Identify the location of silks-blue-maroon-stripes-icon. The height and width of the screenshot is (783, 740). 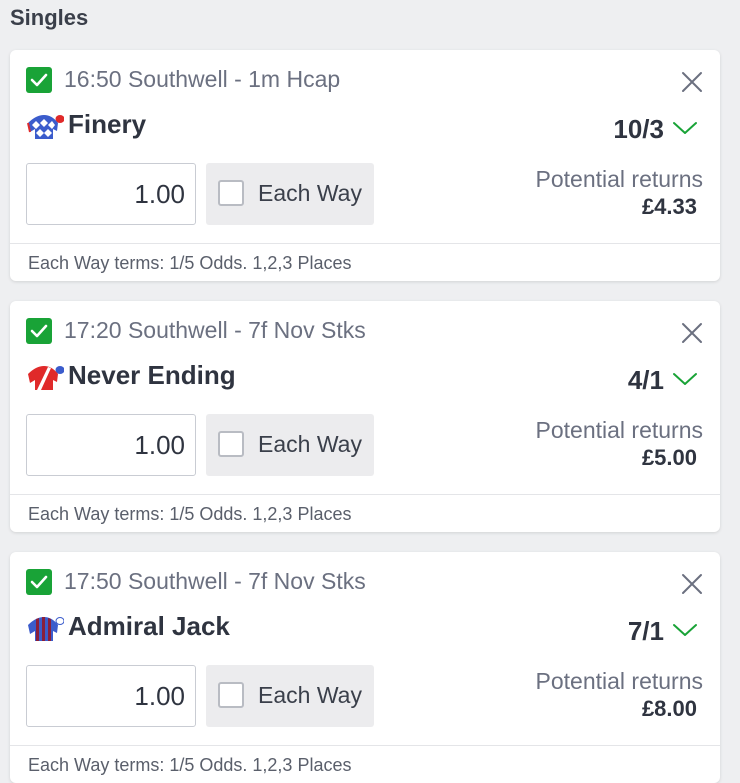
(46, 629).